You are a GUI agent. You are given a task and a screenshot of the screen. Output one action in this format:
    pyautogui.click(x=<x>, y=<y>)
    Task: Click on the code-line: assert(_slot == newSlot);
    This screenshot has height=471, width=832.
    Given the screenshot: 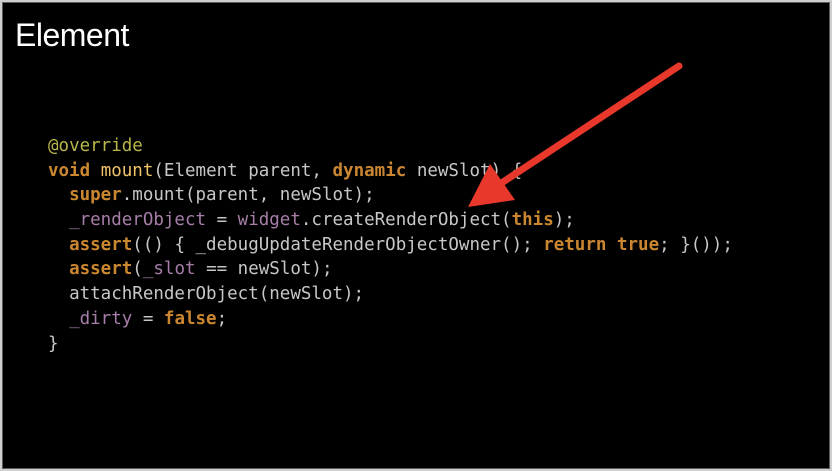 What is the action you would take?
    pyautogui.click(x=390, y=269)
    